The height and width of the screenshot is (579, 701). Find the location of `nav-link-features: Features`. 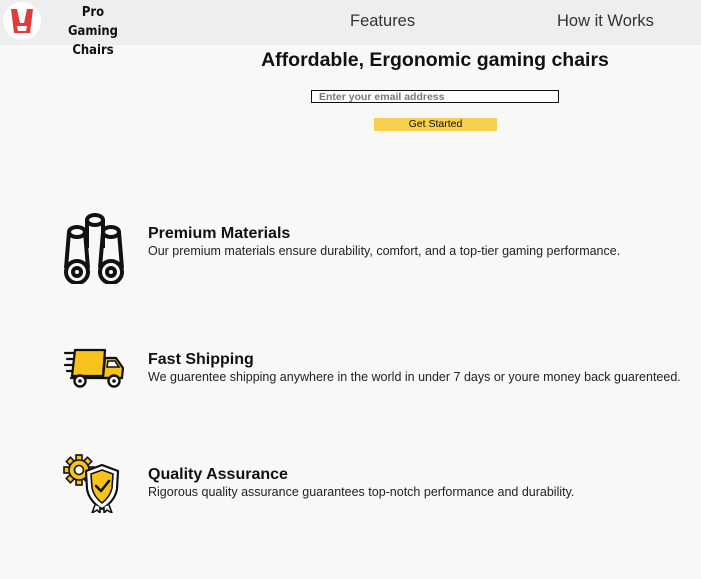

nav-link-features: Features is located at coordinates (382, 21).